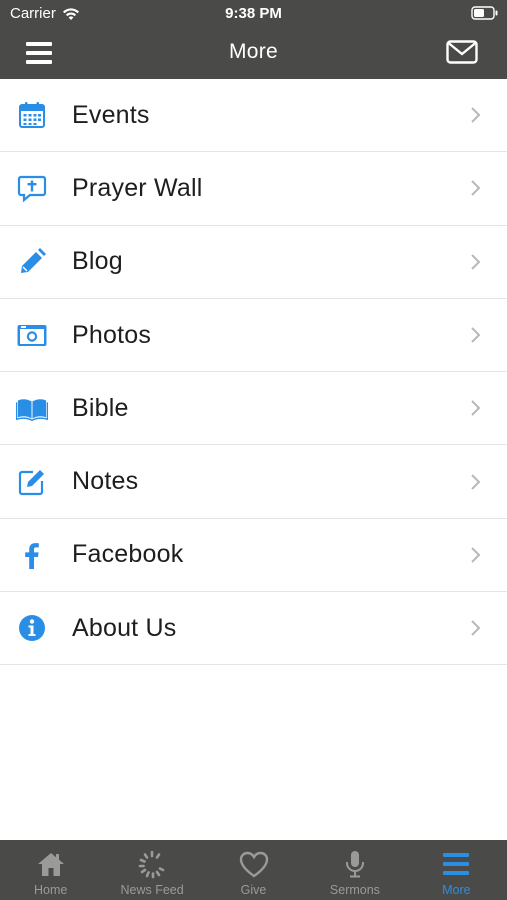  I want to click on refresh-icon, so click(151, 864).